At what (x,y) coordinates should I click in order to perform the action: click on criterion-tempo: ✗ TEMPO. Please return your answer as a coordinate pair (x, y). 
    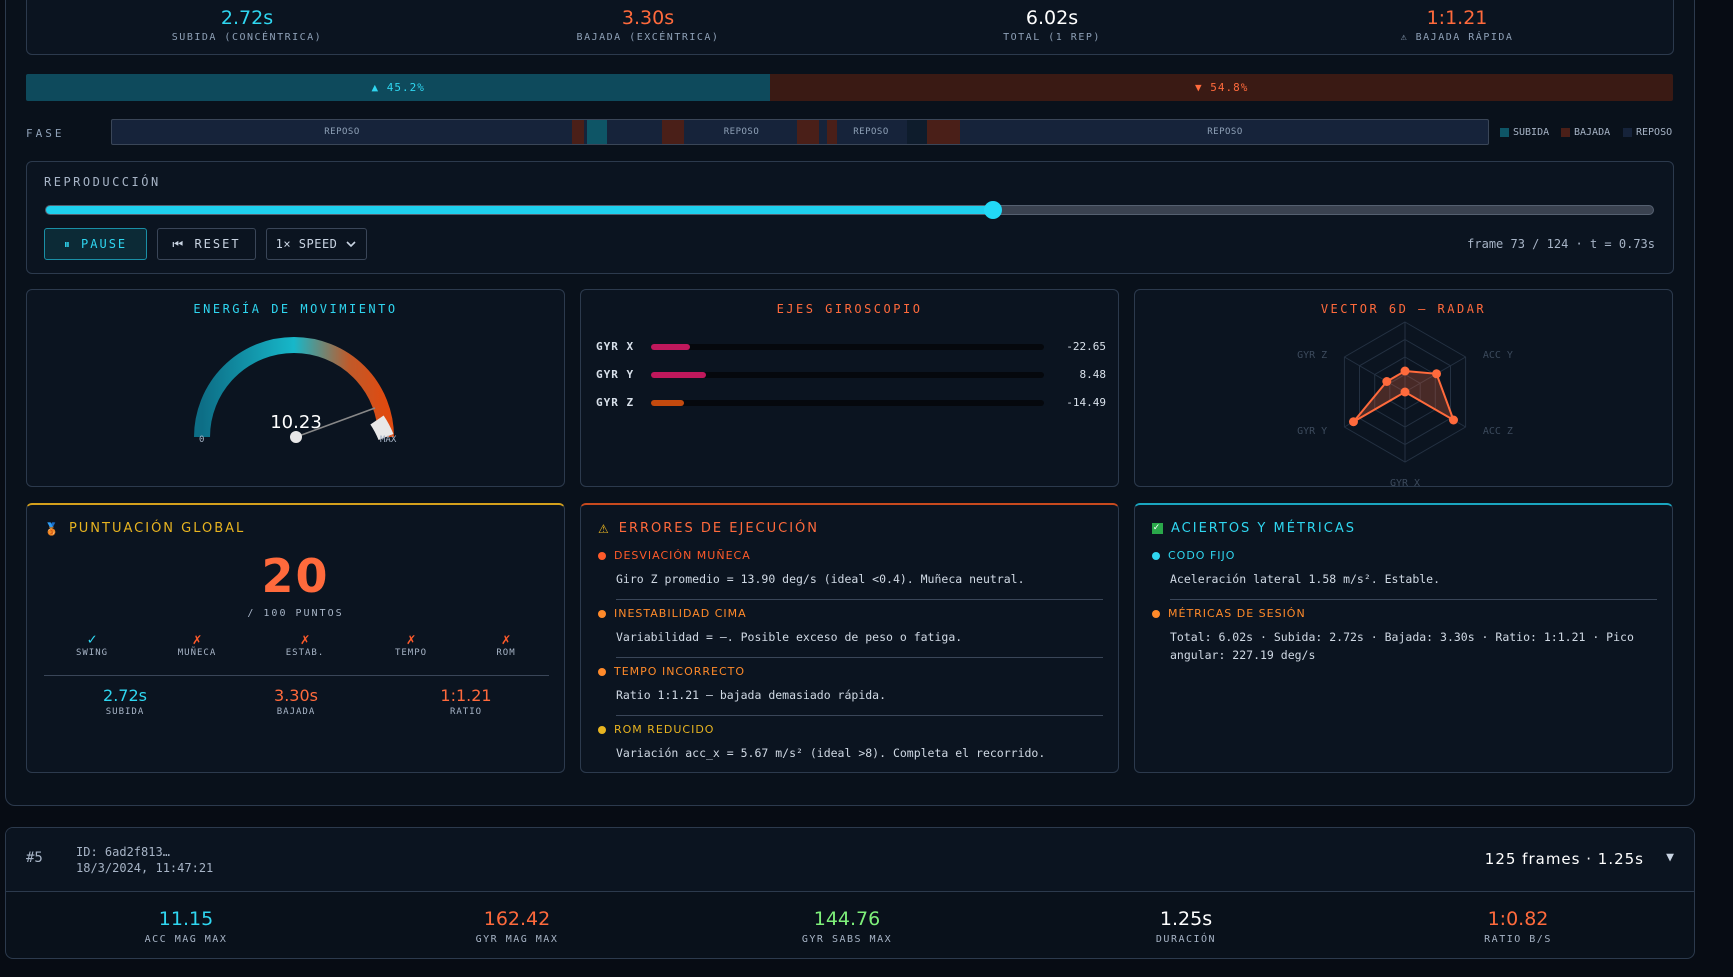
    Looking at the image, I should click on (411, 644).